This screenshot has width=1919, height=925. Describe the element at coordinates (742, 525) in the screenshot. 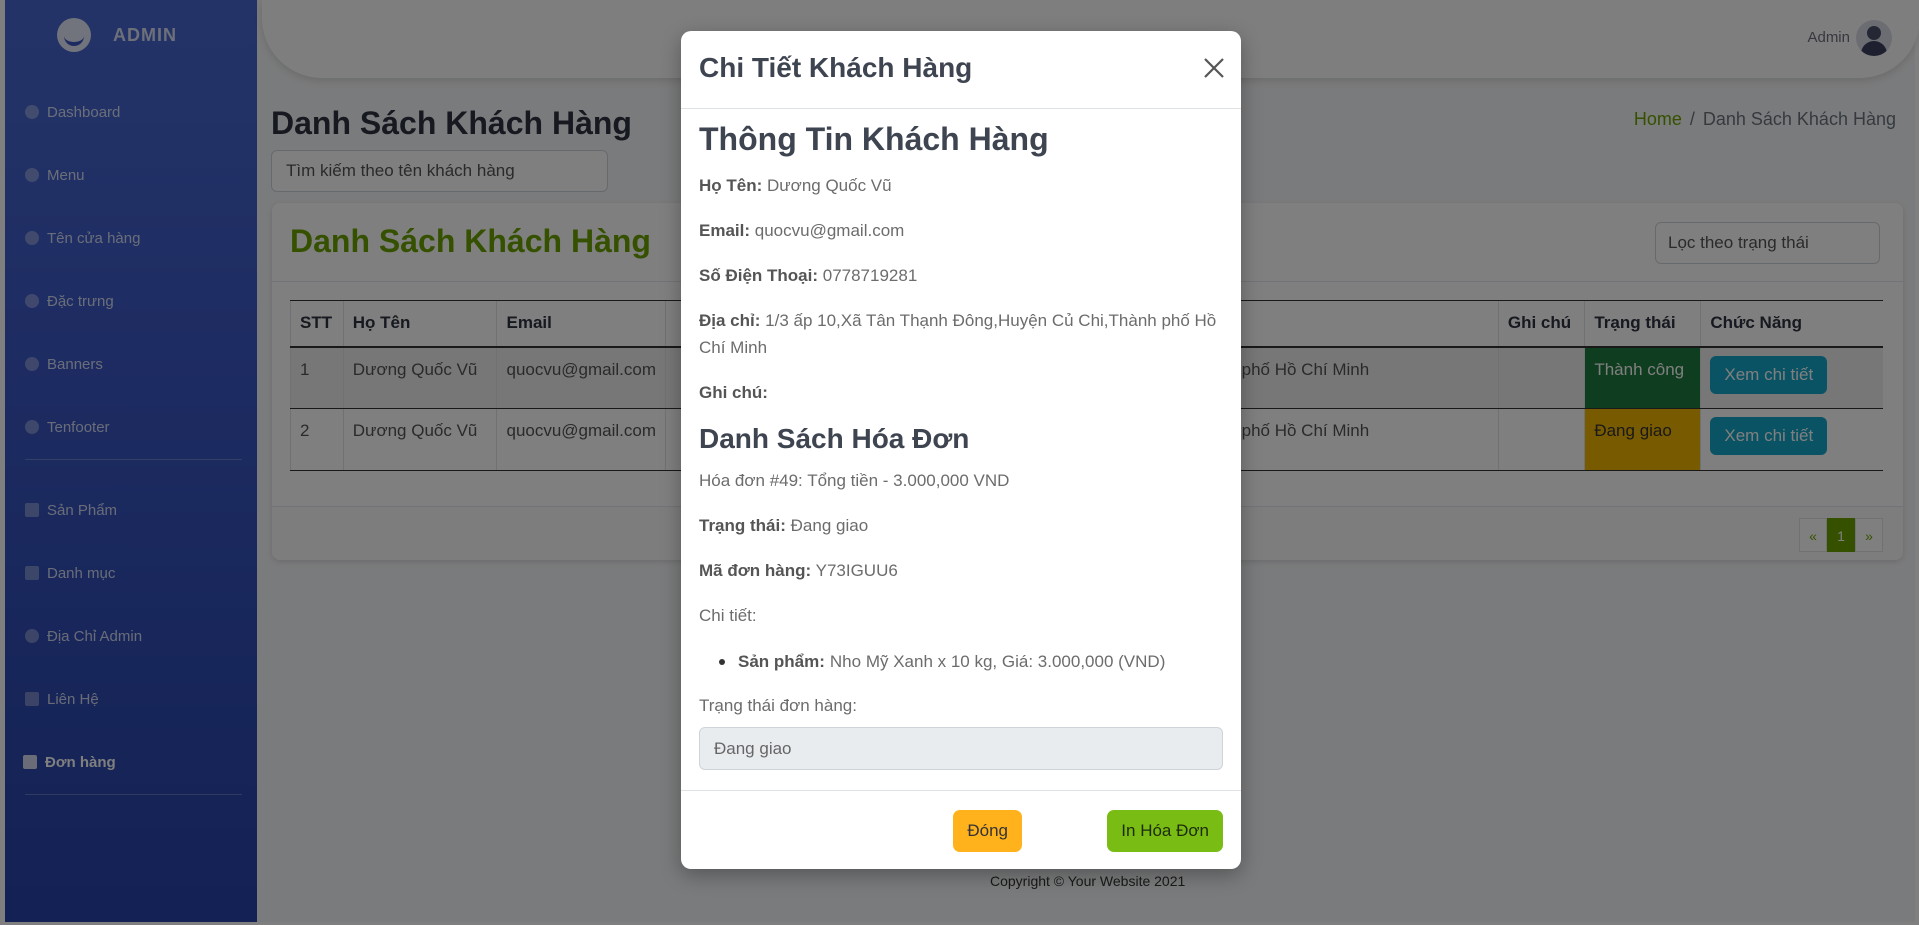

I see `field-label: Trạng thái:` at that location.